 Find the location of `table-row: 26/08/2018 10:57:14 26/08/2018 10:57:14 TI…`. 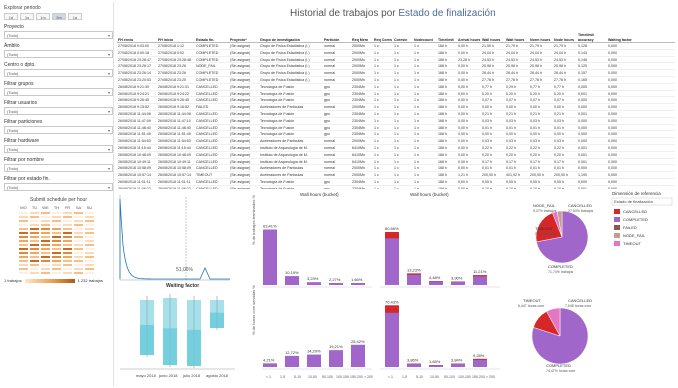

table-row: 26/08/2018 10:57:14 26/08/2018 10:57:14 TI… is located at coordinates (396, 175).